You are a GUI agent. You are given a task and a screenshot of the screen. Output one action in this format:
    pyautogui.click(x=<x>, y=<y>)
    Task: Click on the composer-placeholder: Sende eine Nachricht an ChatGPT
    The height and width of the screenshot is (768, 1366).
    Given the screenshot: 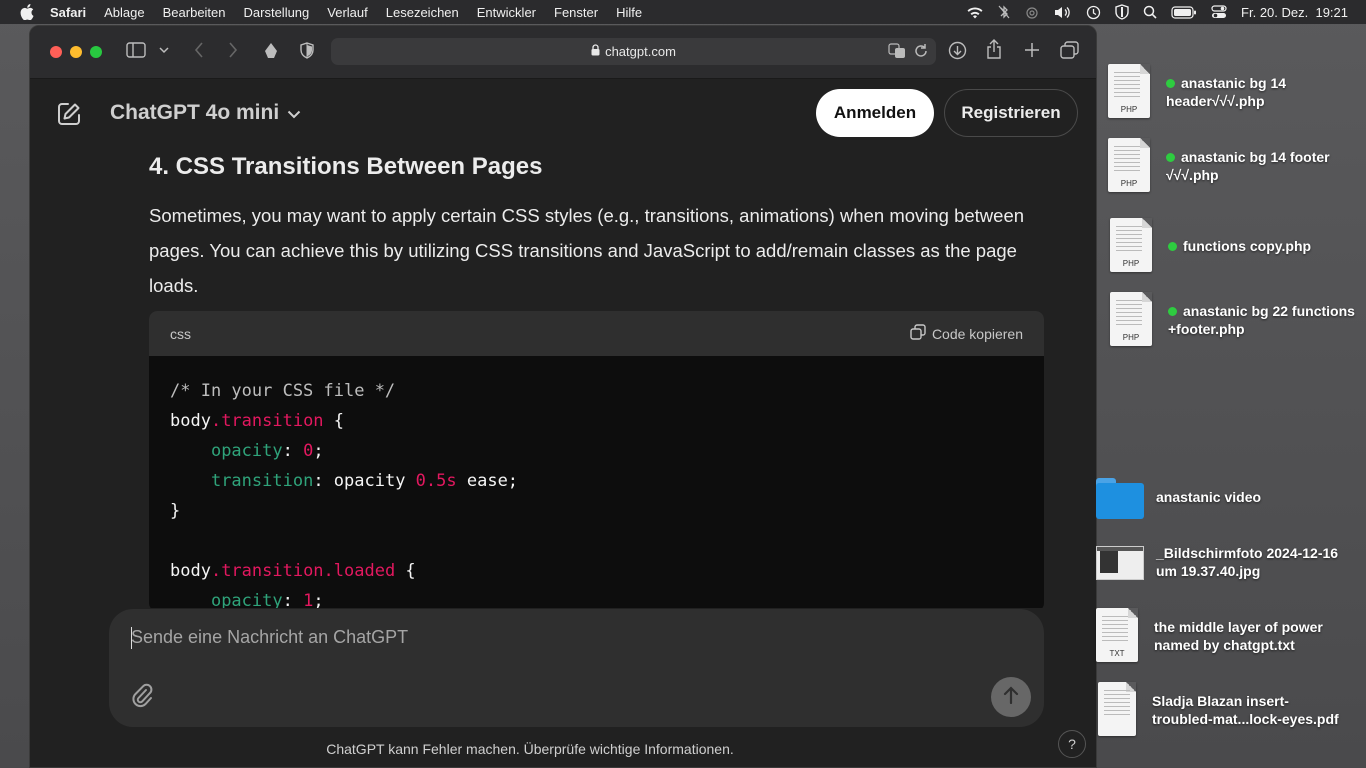 What is the action you would take?
    pyautogui.click(x=269, y=637)
    